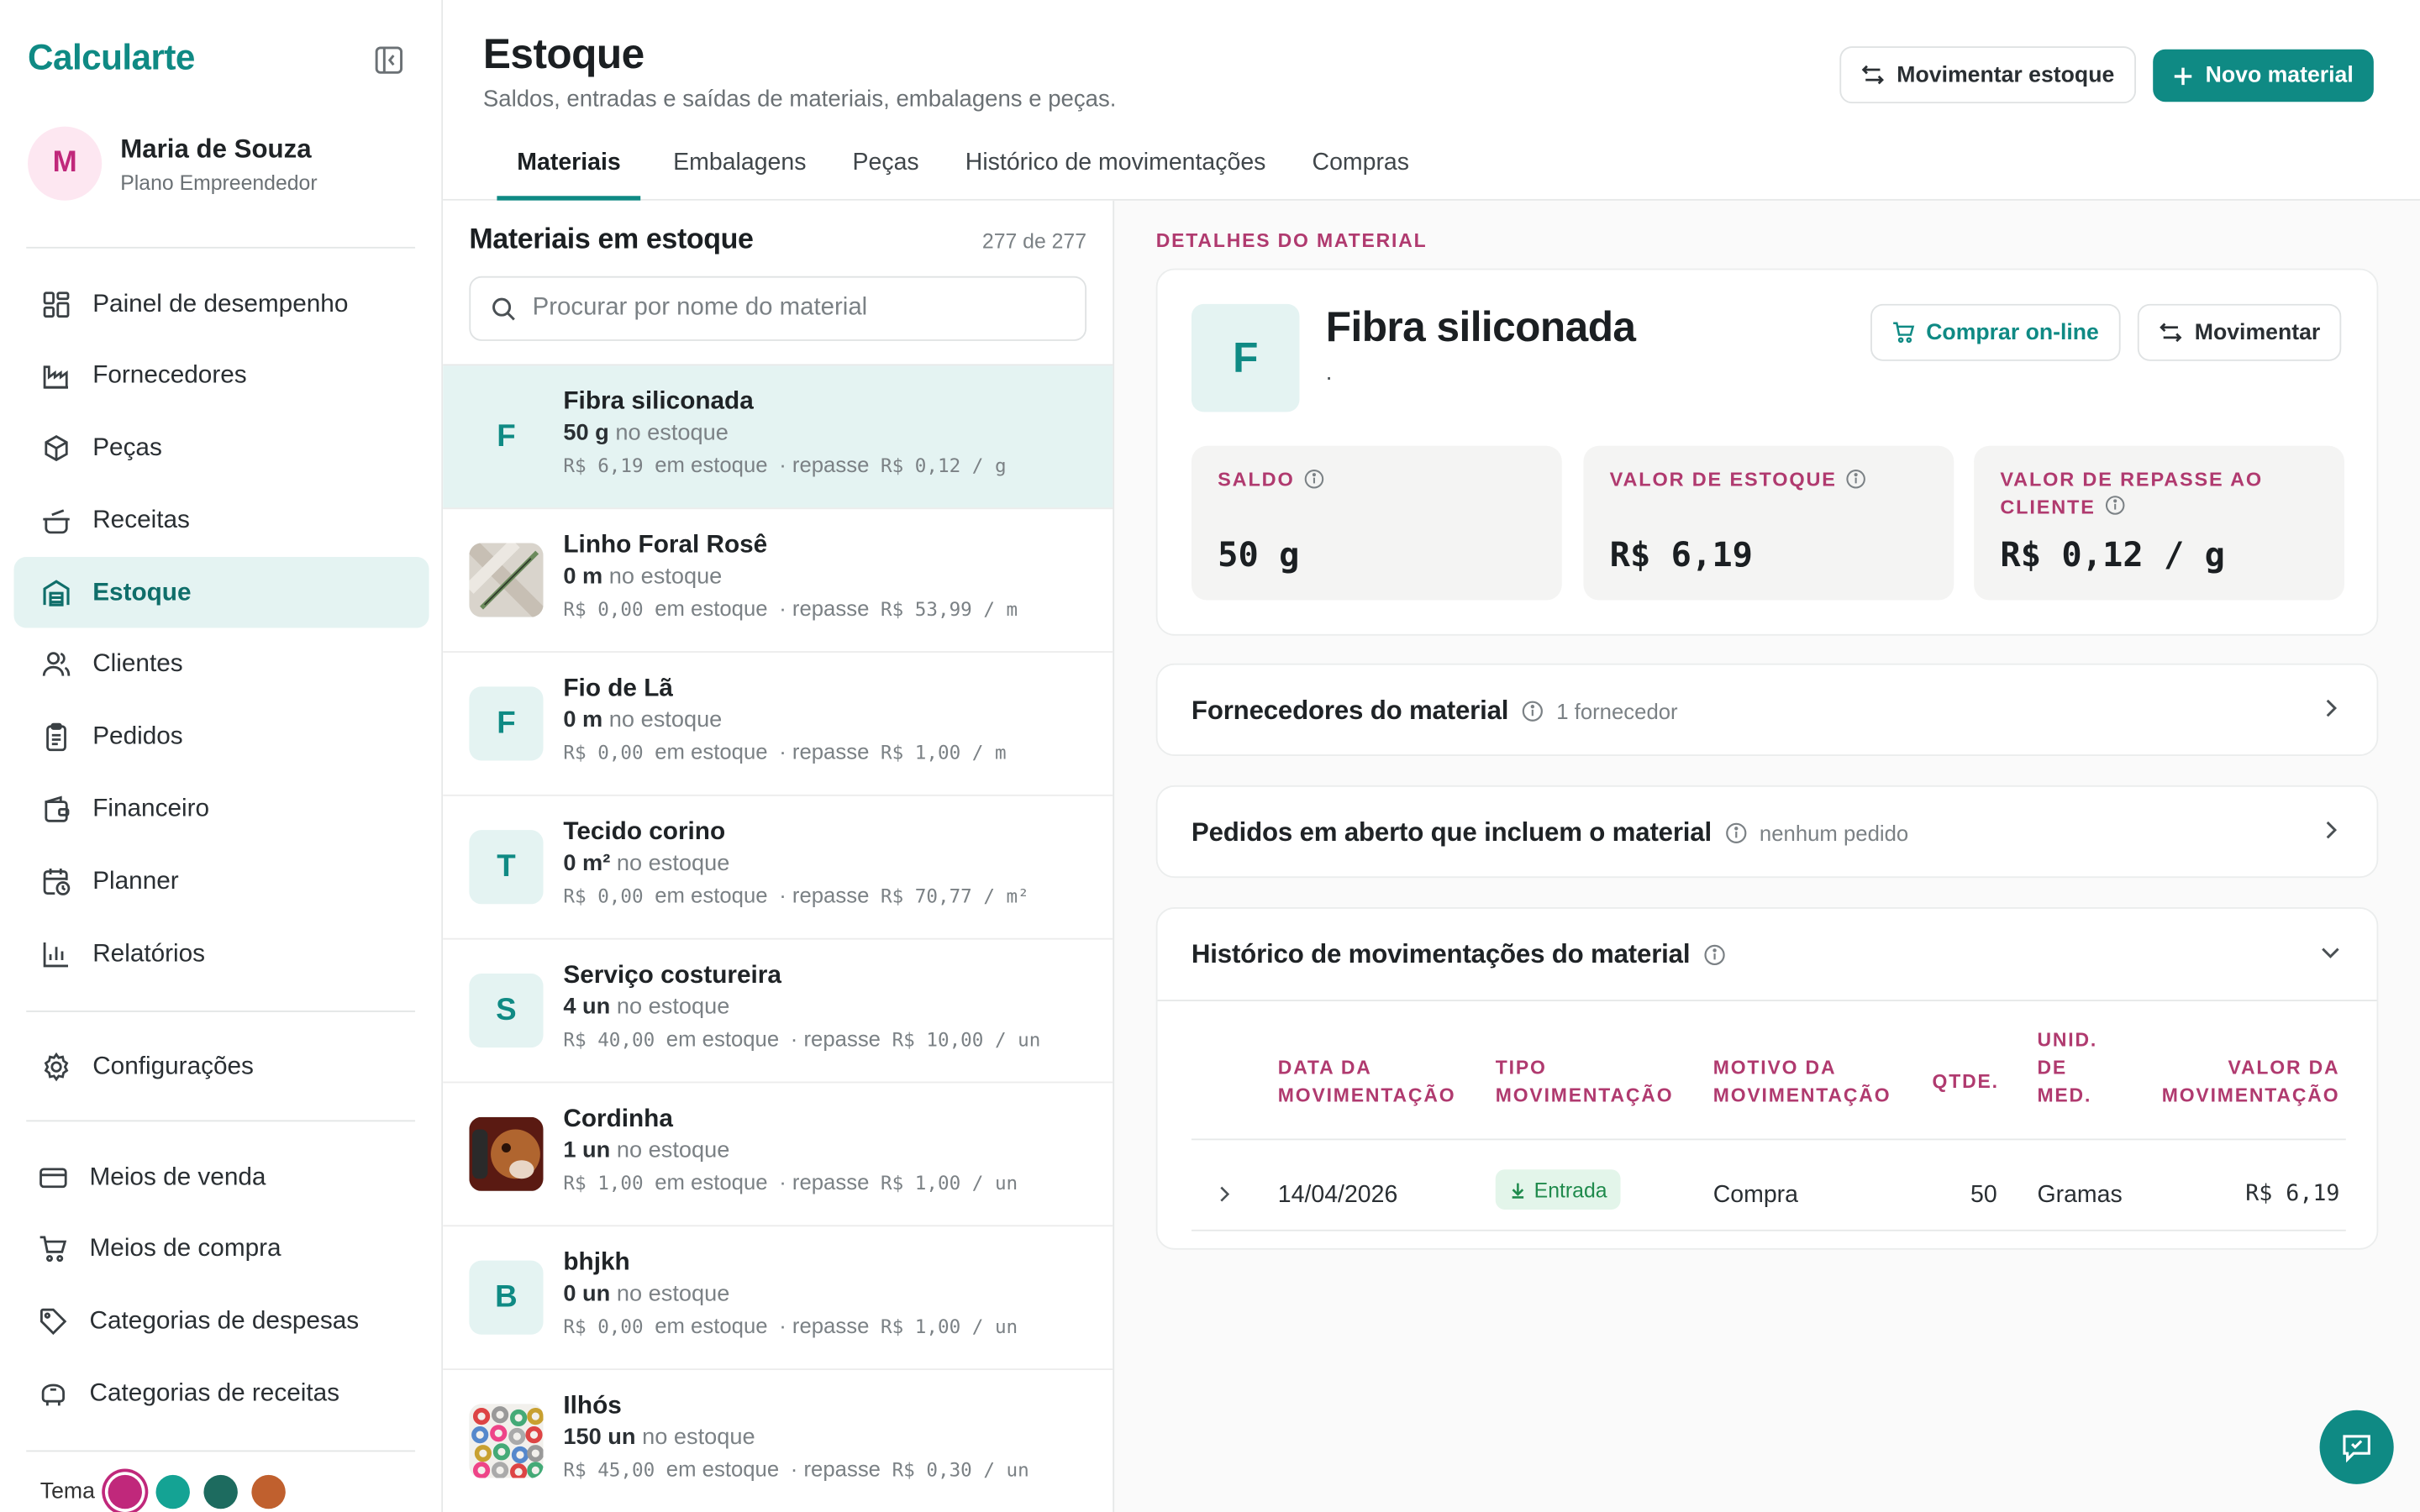 The image size is (2420, 1512). I want to click on sidebar-item-relatorios: Relatórios, so click(221, 953).